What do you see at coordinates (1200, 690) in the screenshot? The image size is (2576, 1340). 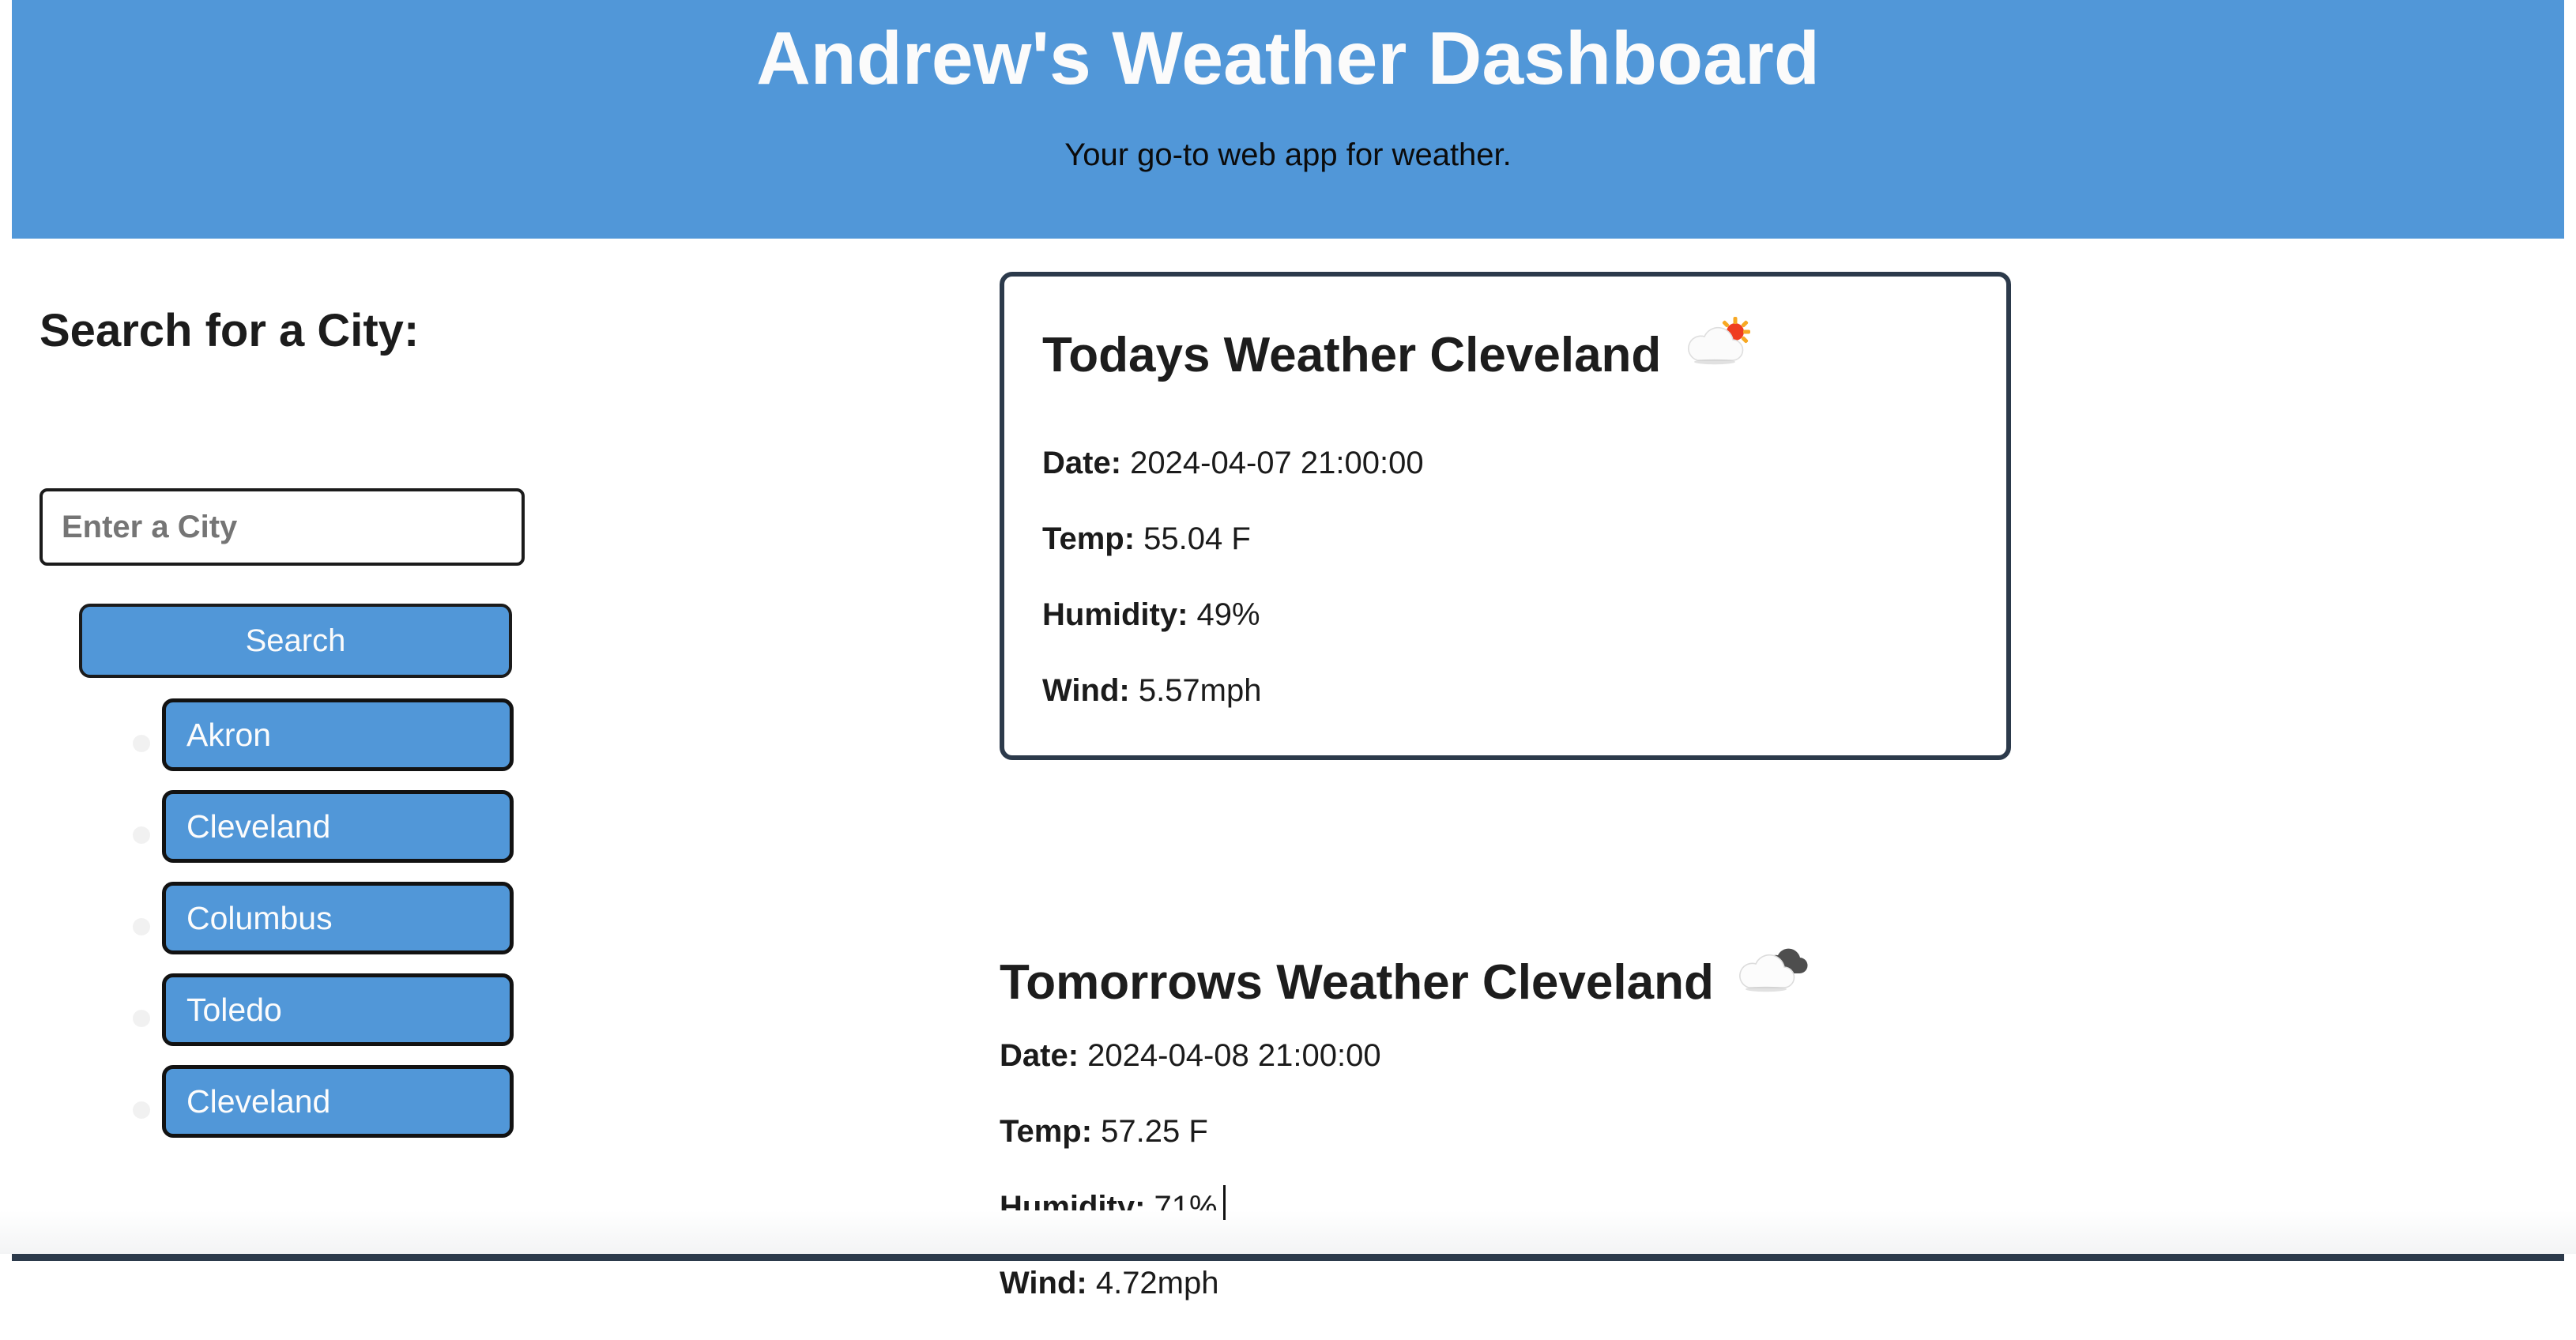 I see `today-wind-value: 5.57mph` at bounding box center [1200, 690].